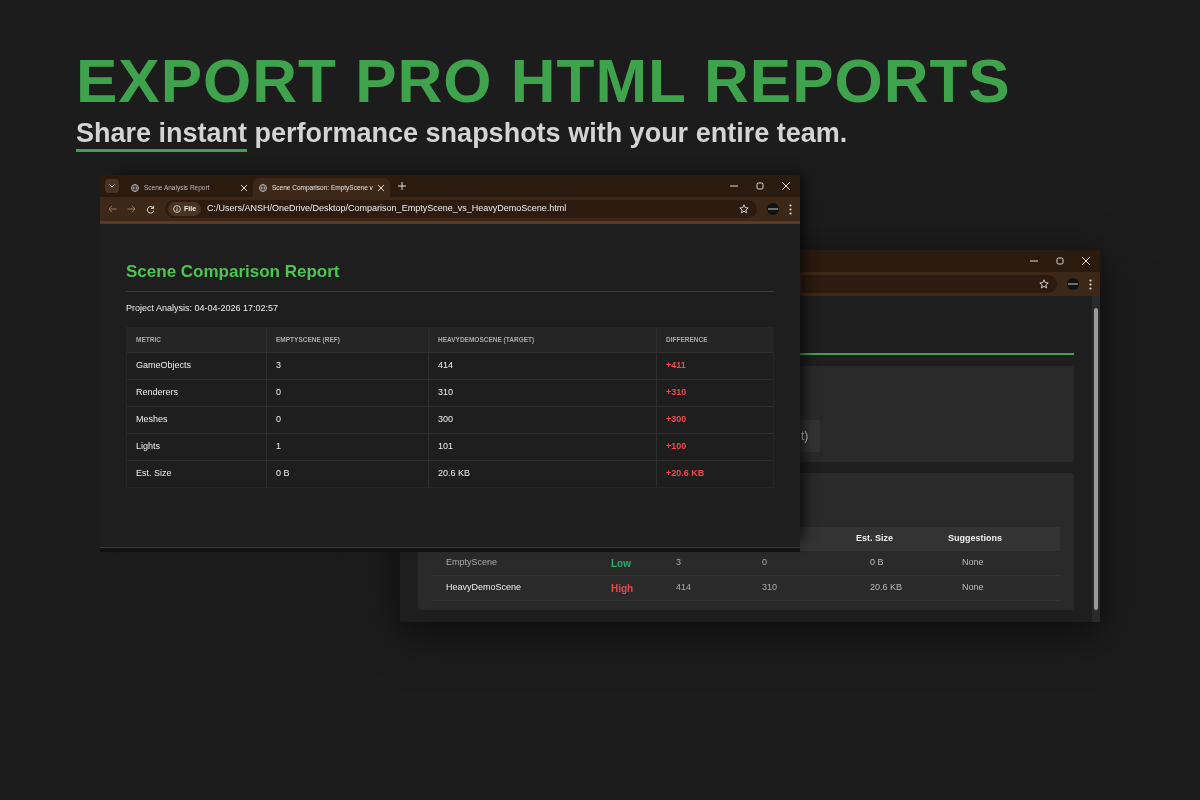 This screenshot has width=1200, height=800. I want to click on new-tab-icon, so click(401, 186).